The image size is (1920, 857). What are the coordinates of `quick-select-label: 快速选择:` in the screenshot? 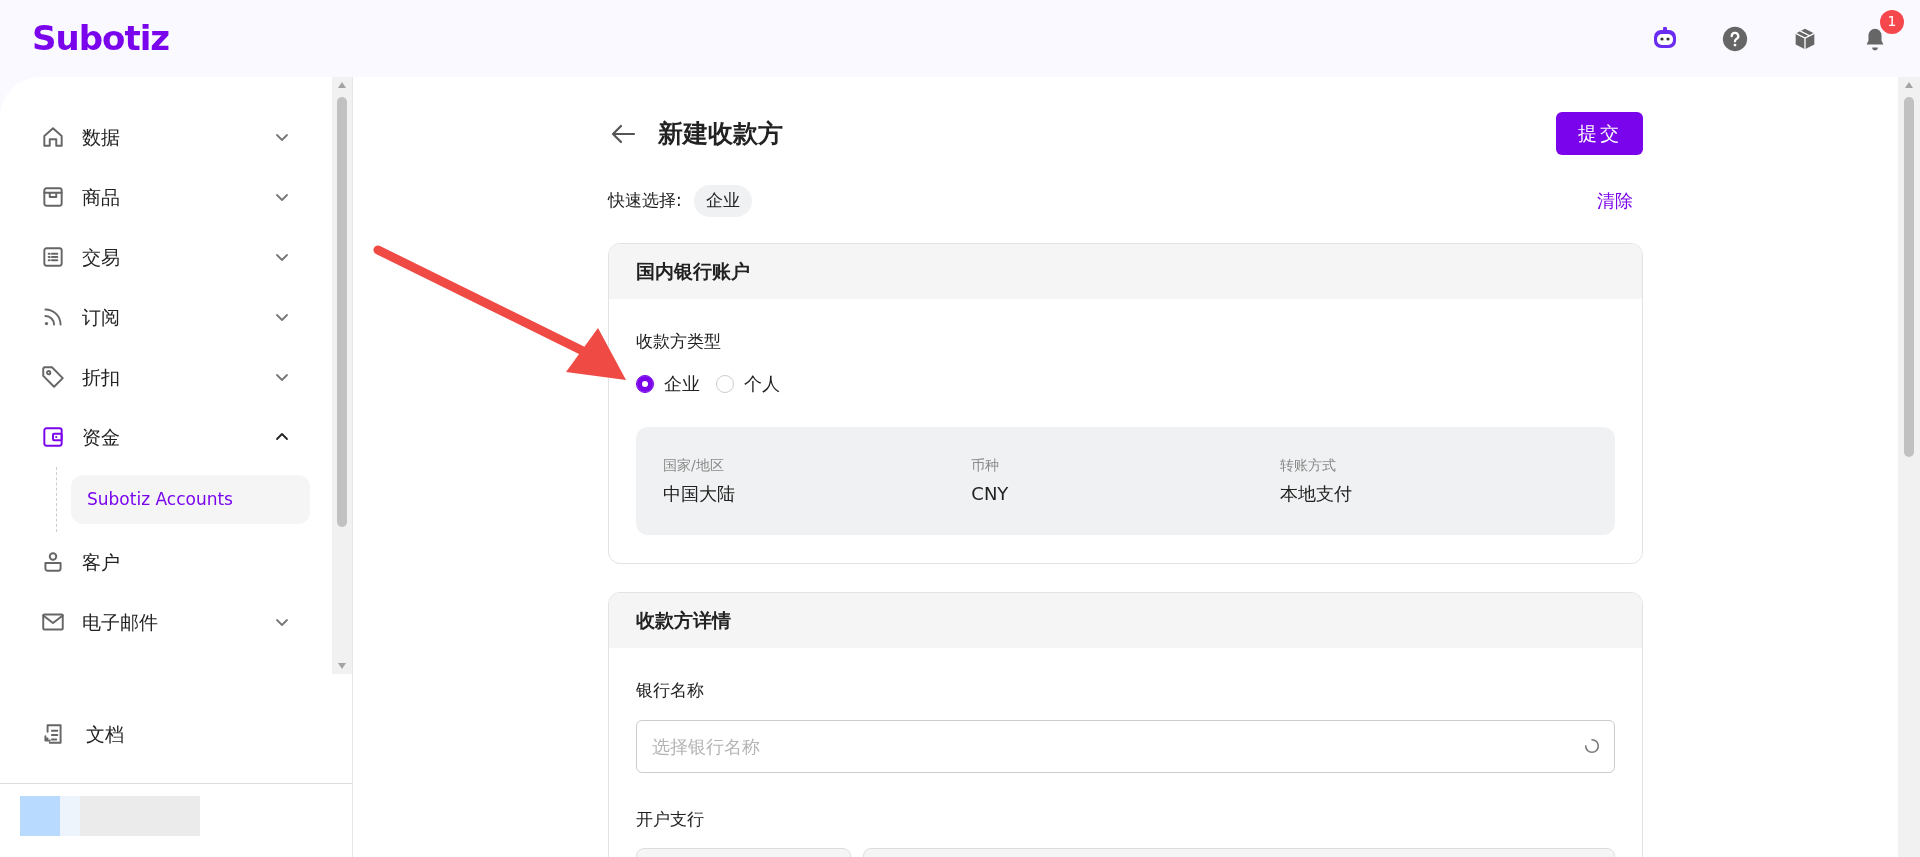 It's located at (645, 200).